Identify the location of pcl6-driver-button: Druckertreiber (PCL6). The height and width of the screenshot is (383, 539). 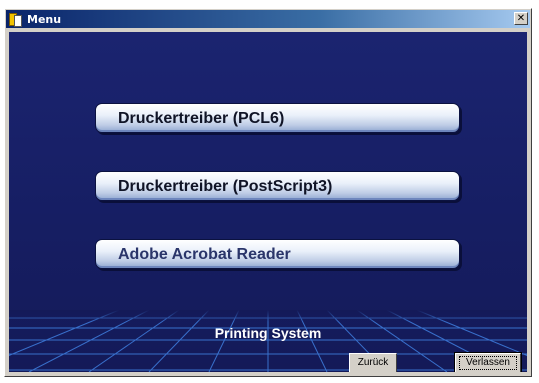
(277, 118).